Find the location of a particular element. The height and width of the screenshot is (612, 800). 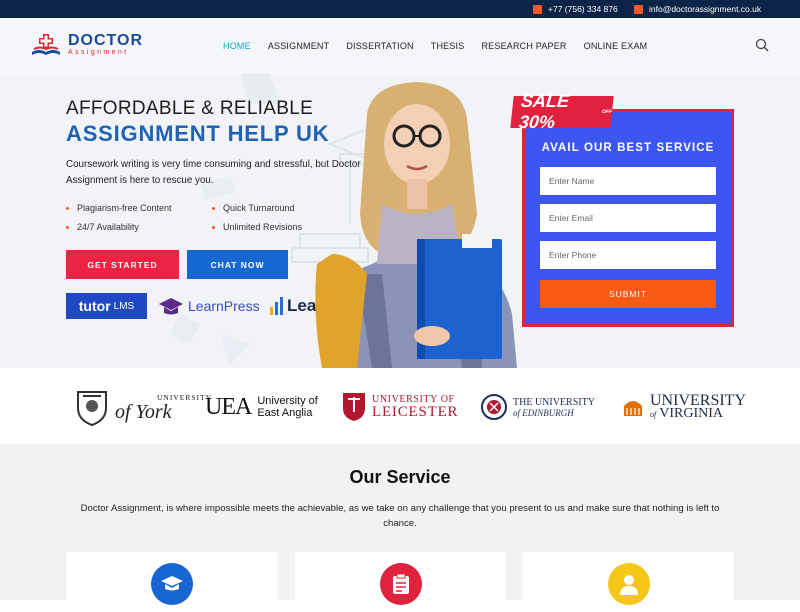

phone-field is located at coordinates (628, 255).